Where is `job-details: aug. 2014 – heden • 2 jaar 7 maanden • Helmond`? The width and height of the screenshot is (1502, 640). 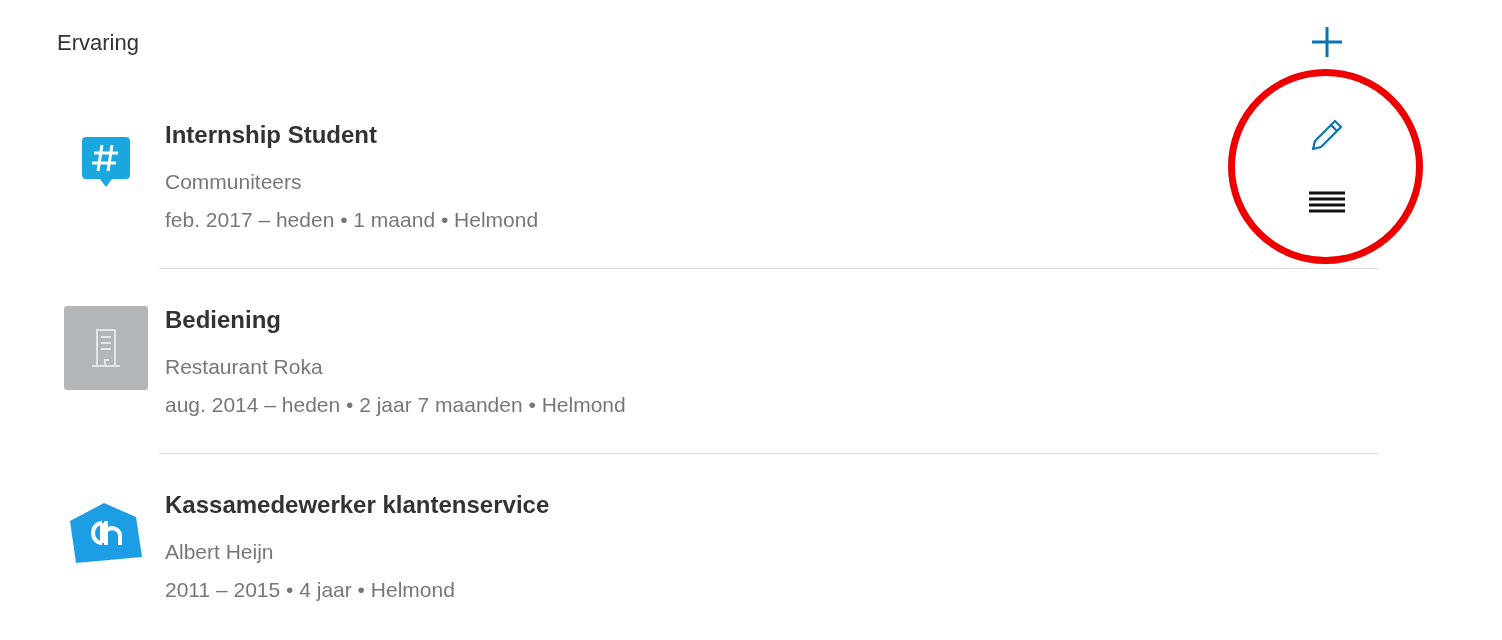
job-details: aug. 2014 – heden • 2 jaar 7 maanden • Helmond is located at coordinates (395, 405).